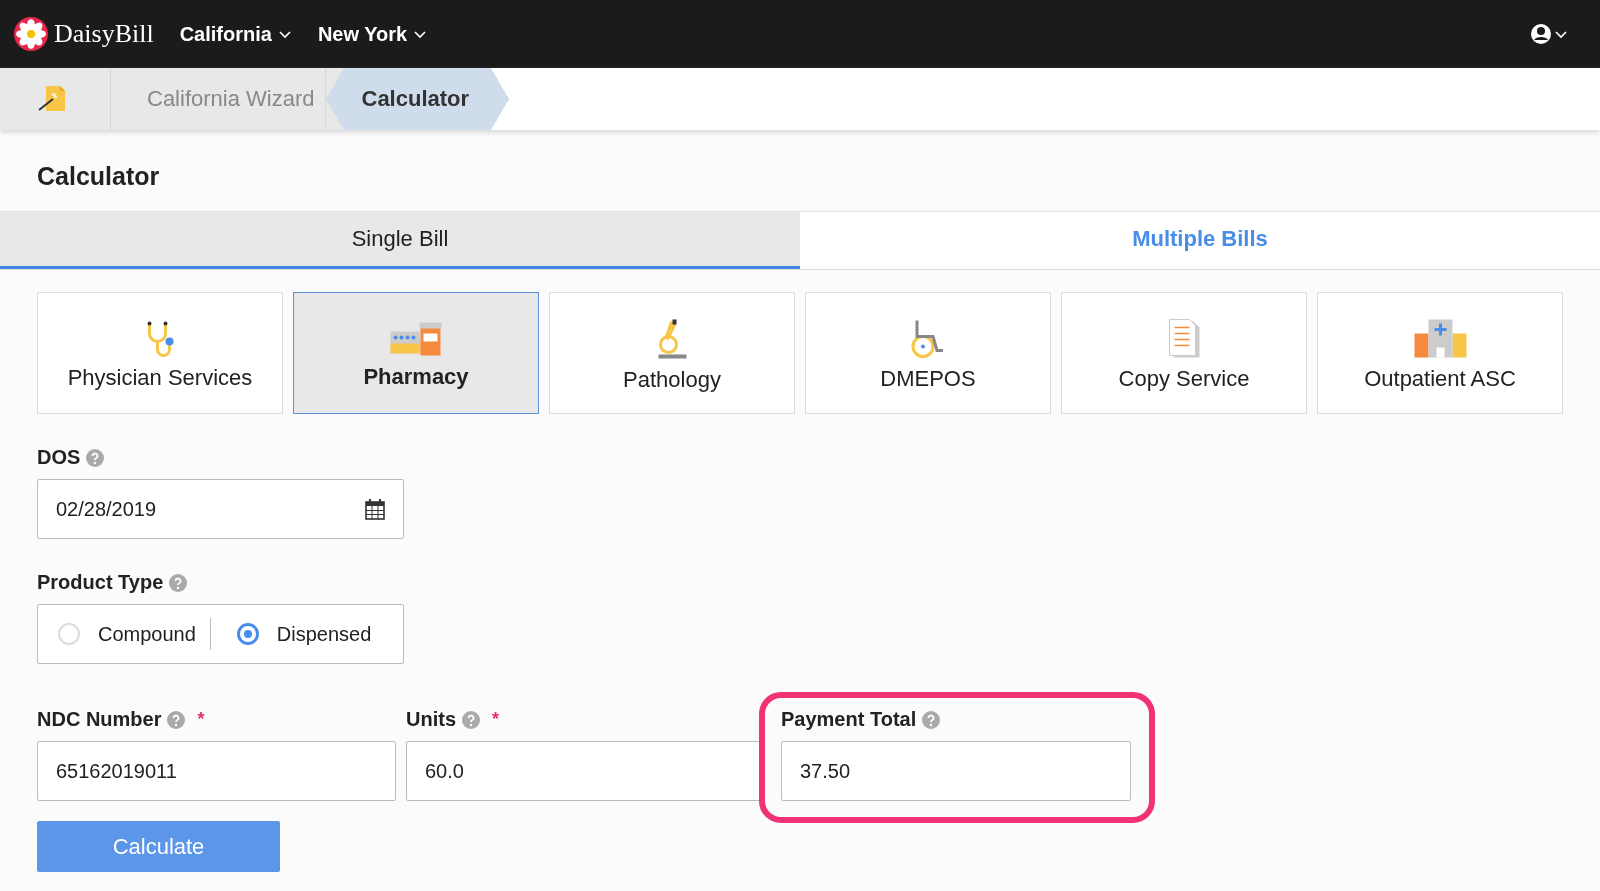  Describe the element at coordinates (247, 634) in the screenshot. I see `radio-button` at that location.